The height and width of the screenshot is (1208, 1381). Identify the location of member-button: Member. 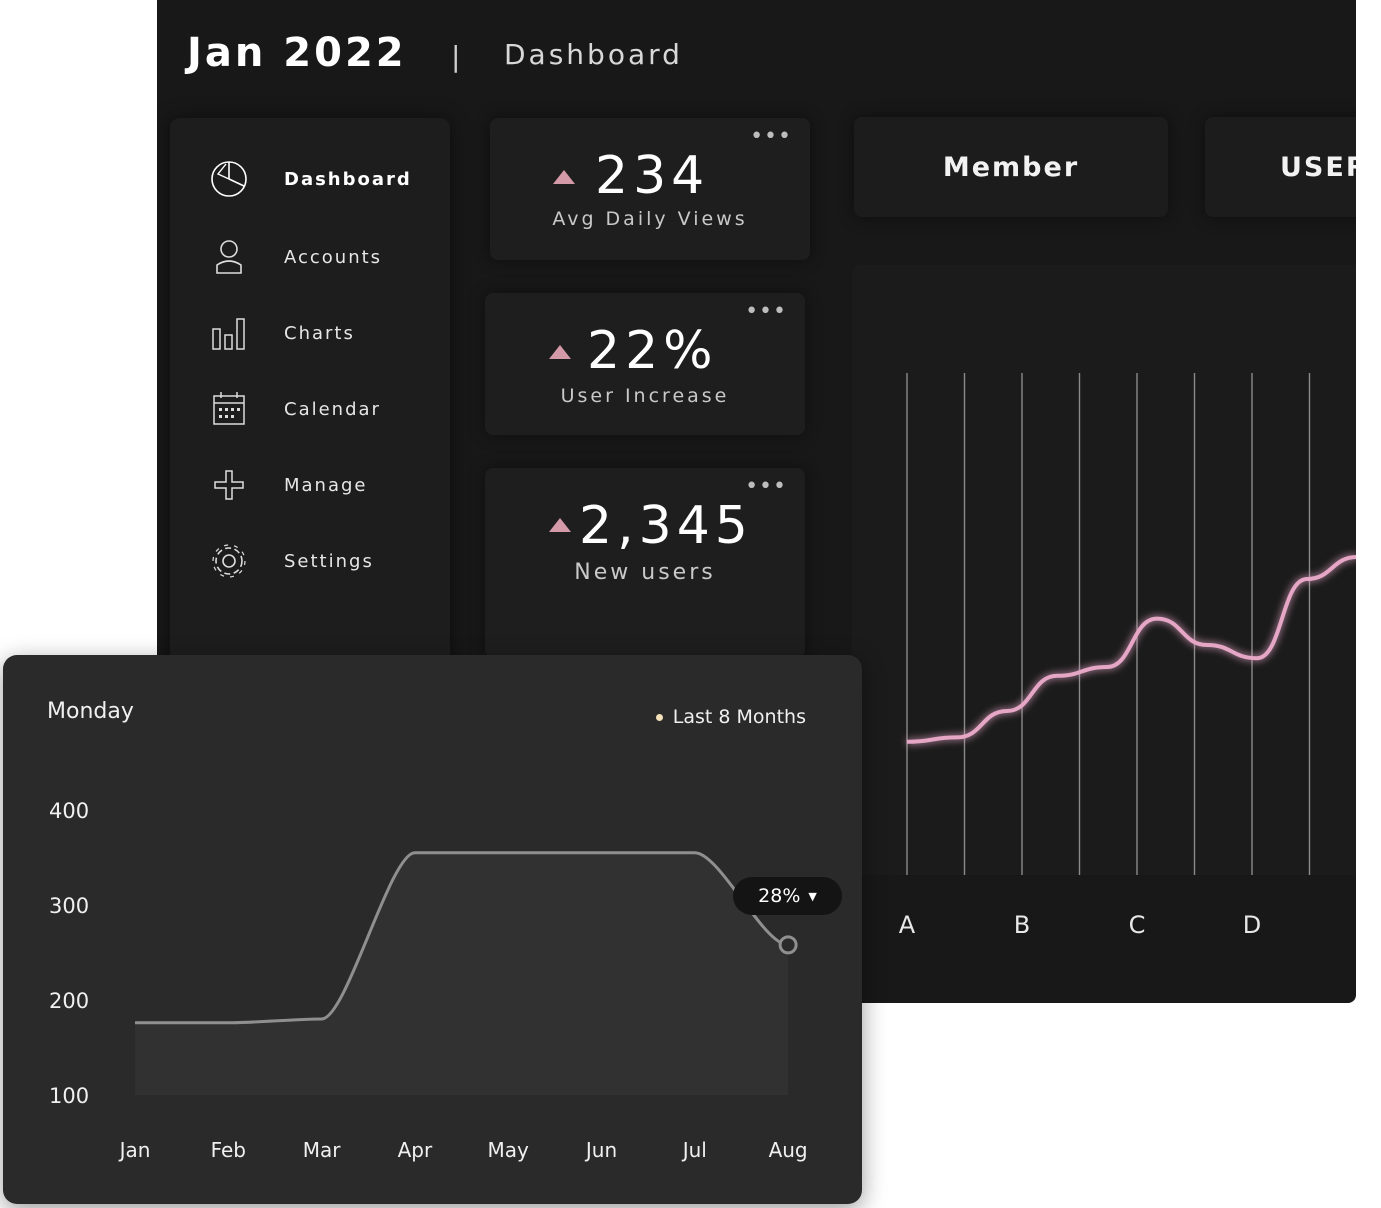
(1011, 167).